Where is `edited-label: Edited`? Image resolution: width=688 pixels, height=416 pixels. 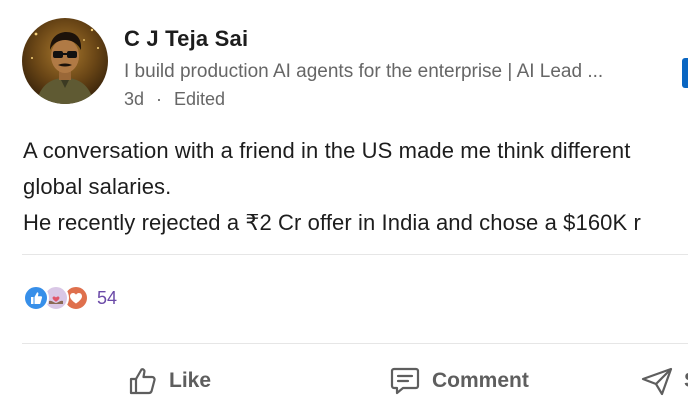 edited-label: Edited is located at coordinates (200, 99).